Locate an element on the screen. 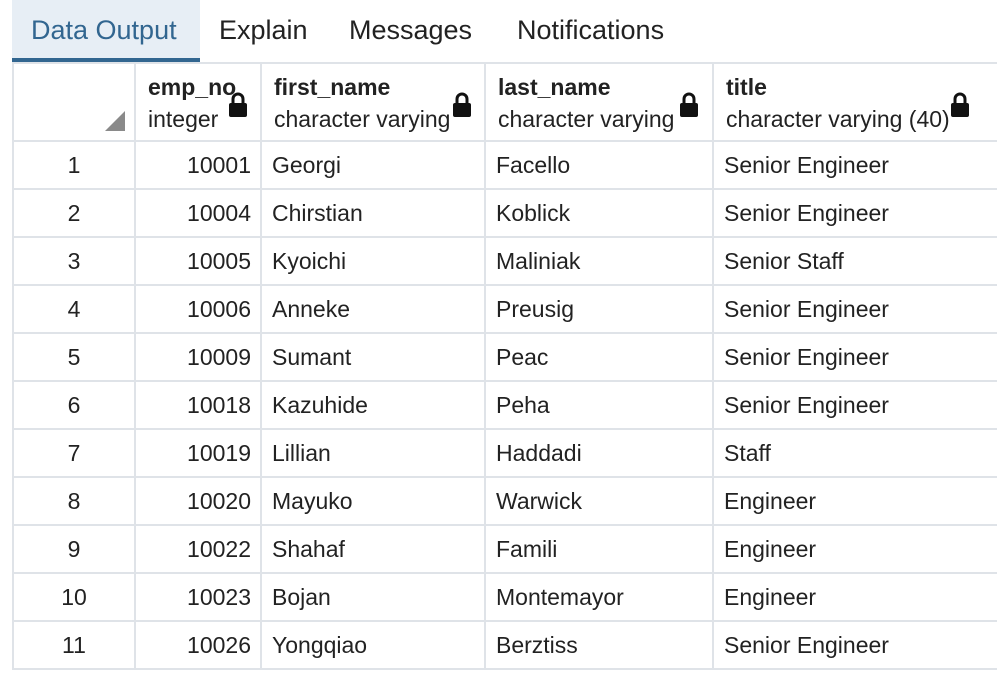 This screenshot has height=691, width=997. cell-last-name: Peha is located at coordinates (599, 405).